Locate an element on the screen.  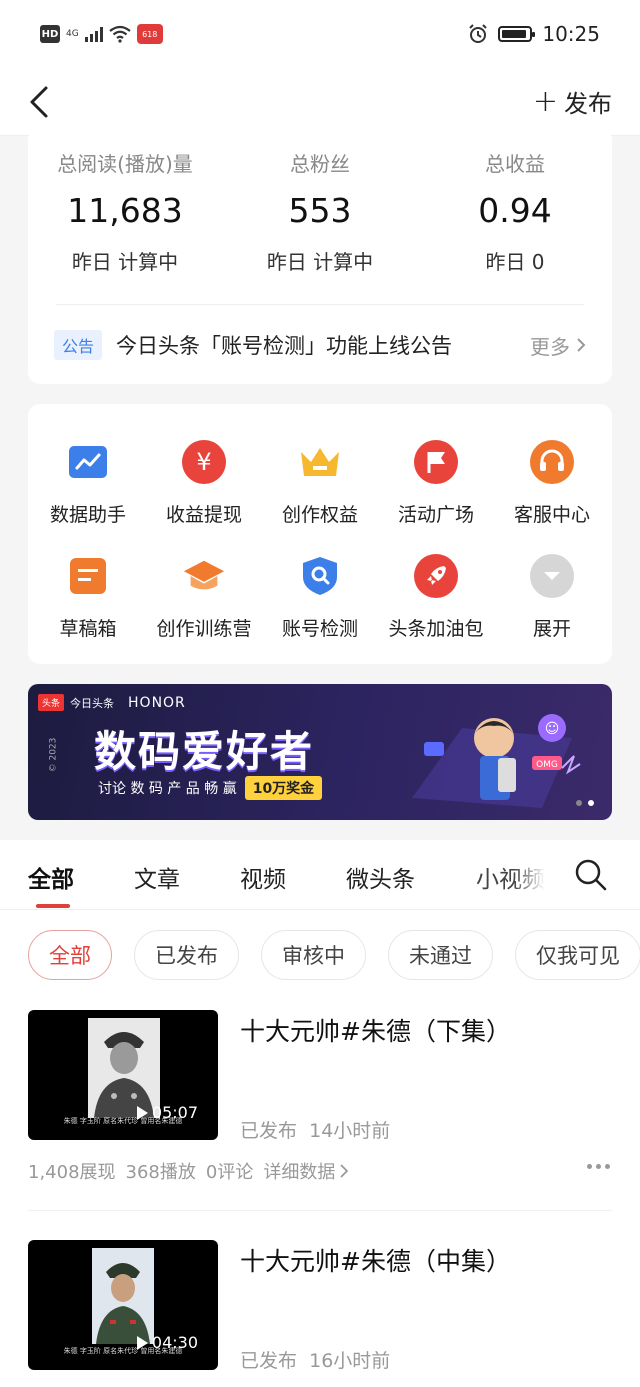
tool-income-withdraw: ¥ 收益提现 is located at coordinates (204, 483).